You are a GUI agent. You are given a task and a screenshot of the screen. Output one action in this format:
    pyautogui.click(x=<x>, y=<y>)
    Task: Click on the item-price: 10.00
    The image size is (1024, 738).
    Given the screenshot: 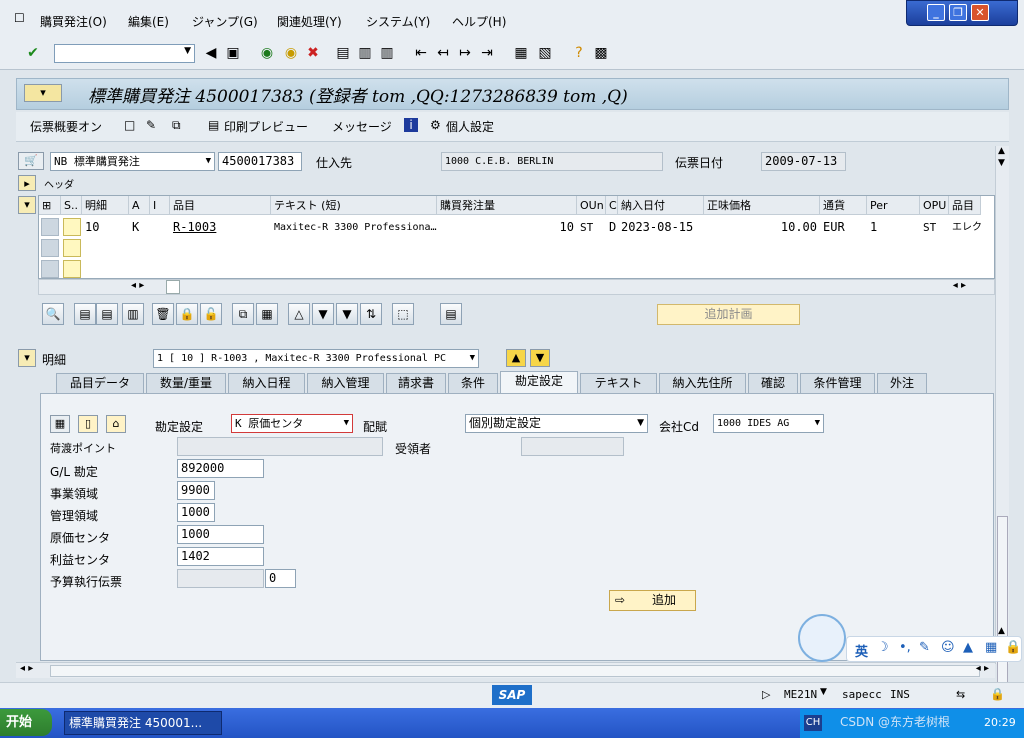 What is the action you would take?
    pyautogui.click(x=762, y=227)
    